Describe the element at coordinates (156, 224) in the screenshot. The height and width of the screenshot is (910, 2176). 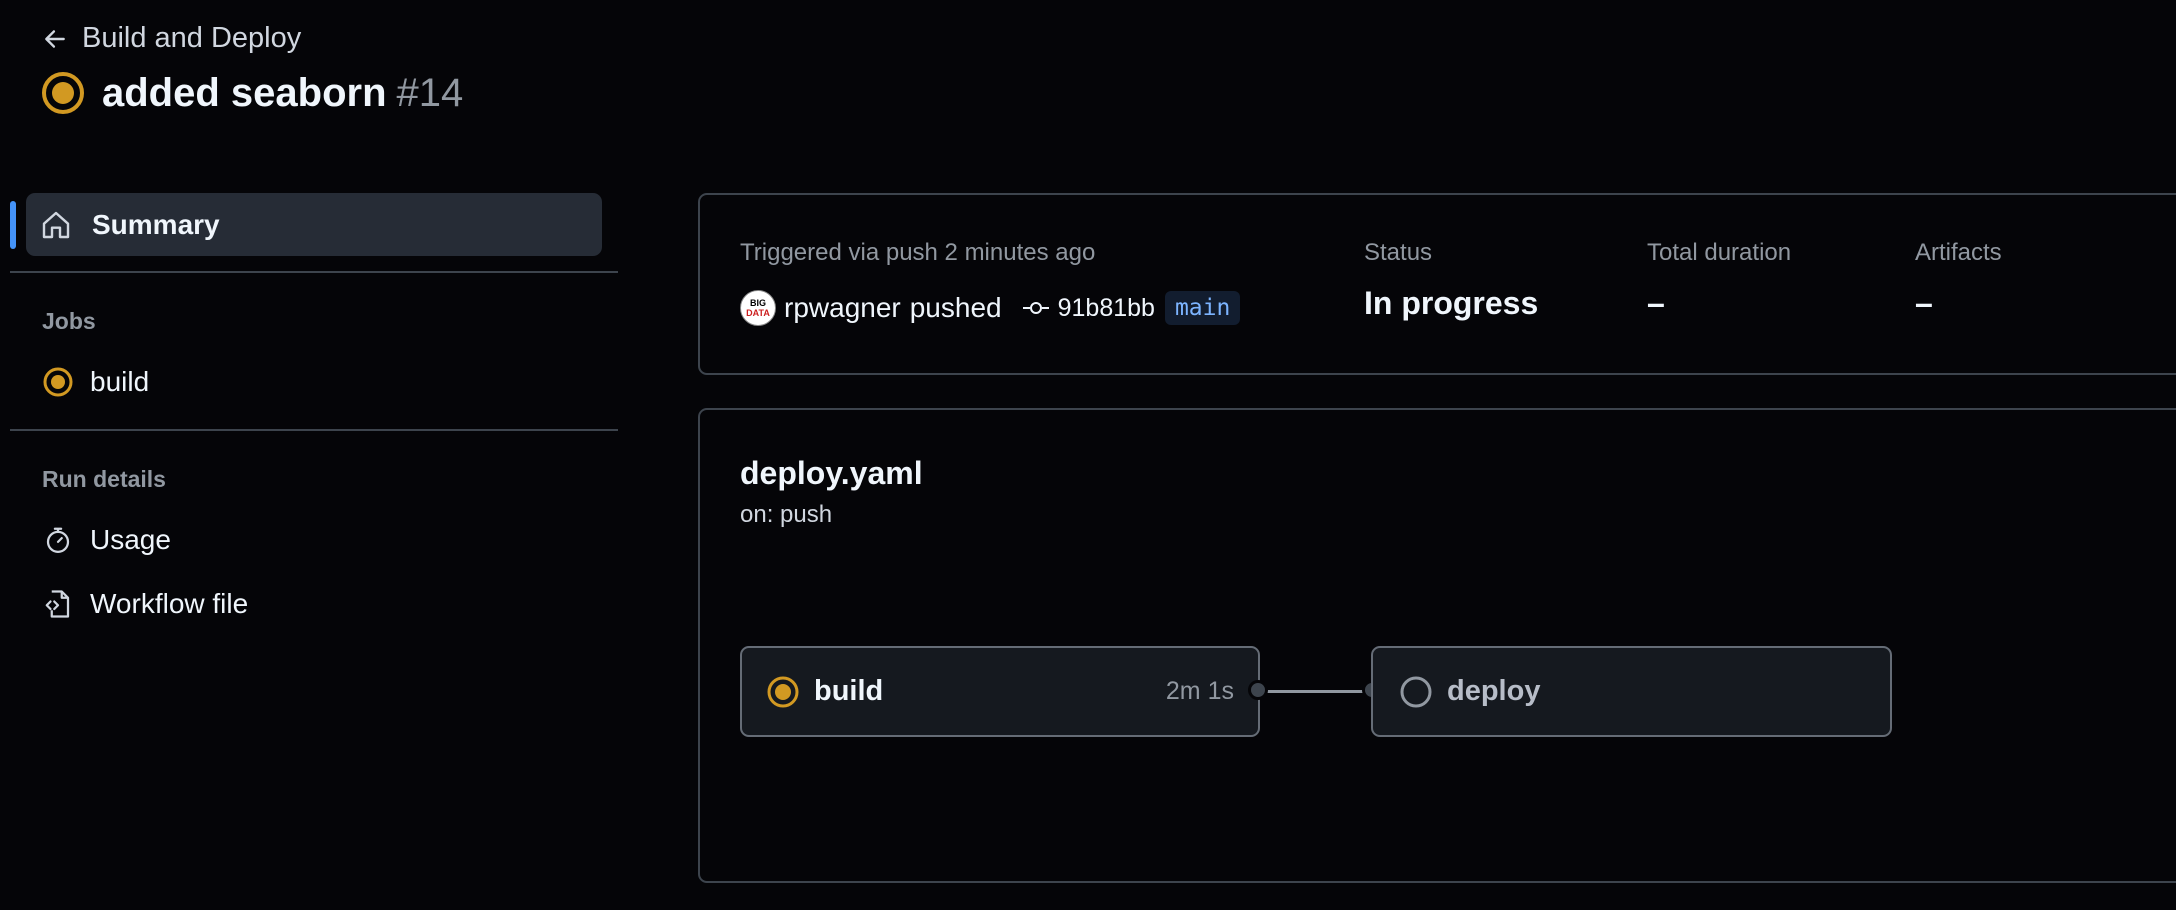
I see `sidebar-item-label: Summary` at that location.